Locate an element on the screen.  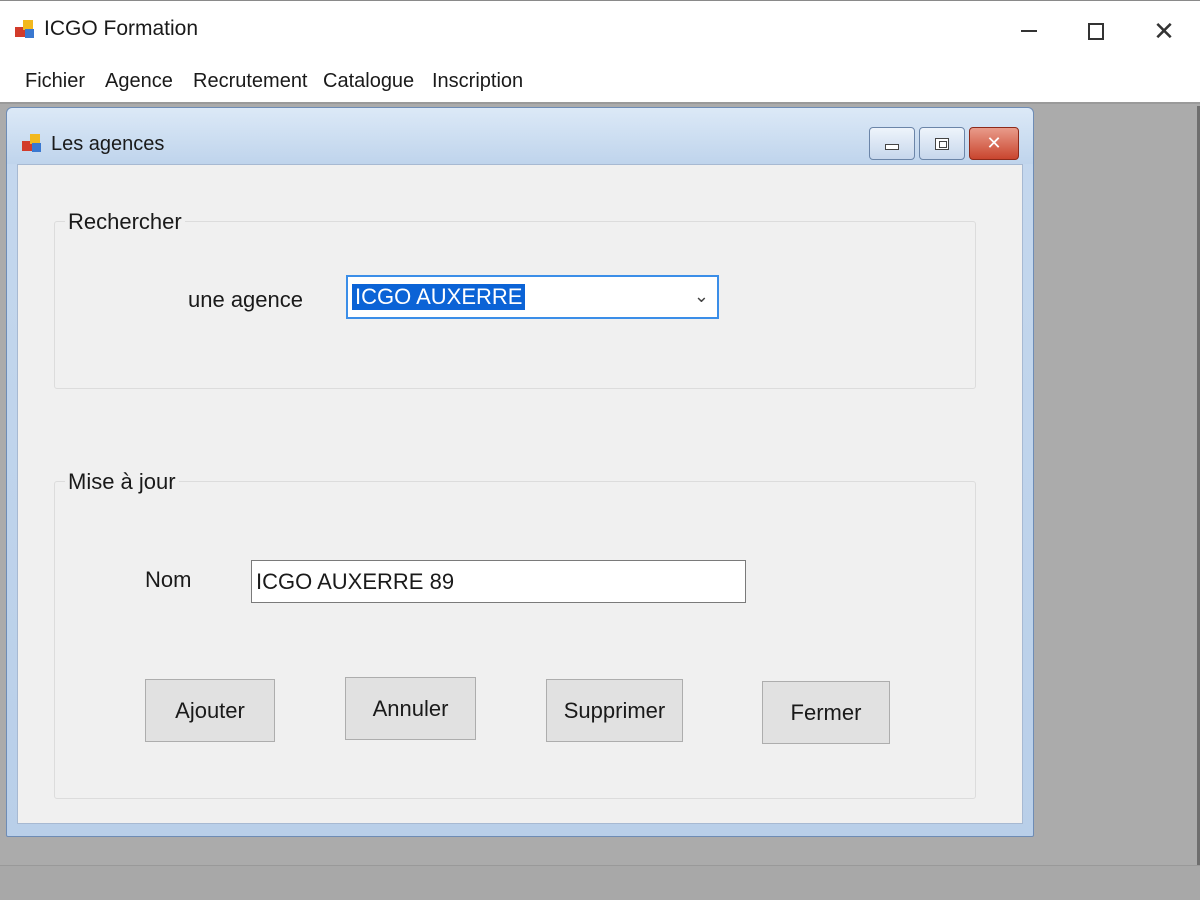
fermer-button: Fermer is located at coordinates (826, 712).